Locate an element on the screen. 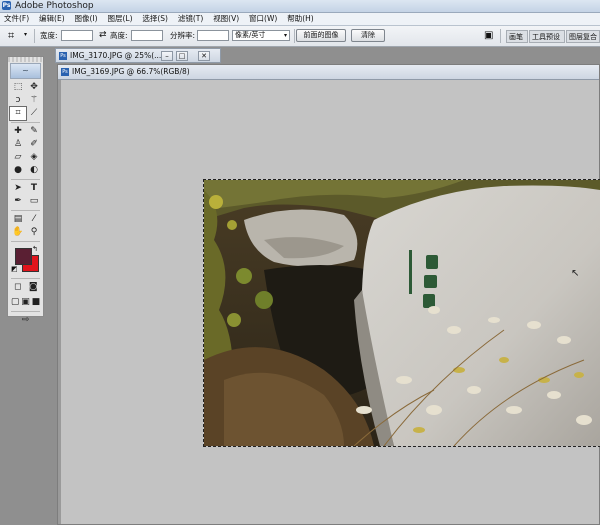 Image resolution: width=600 pixels, height=525 pixels. photoshop-app-icon: Ps is located at coordinates (6, 5).